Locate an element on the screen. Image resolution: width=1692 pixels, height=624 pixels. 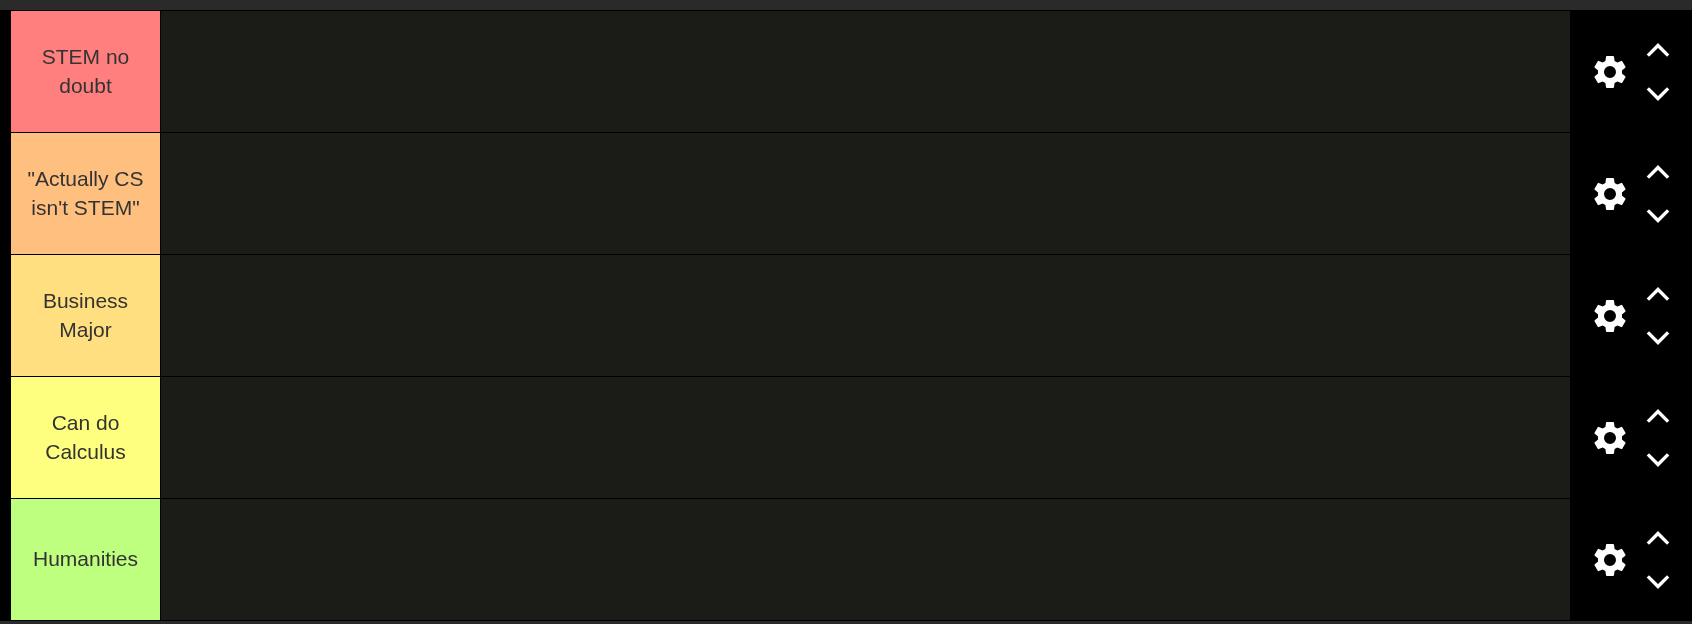
tier-label: "Actually CS isn't STEM" is located at coordinates (86, 193).